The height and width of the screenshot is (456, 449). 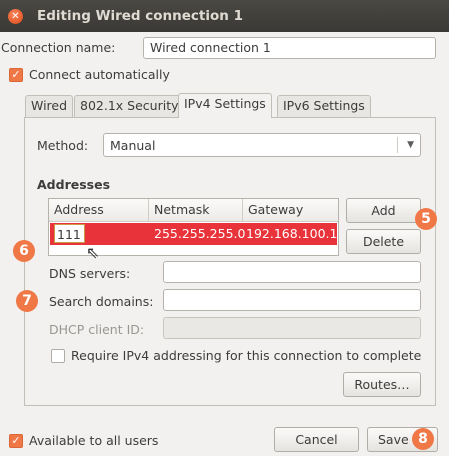 What do you see at coordinates (99, 74) in the screenshot?
I see `connect-automatically-label: Connect automatically` at bounding box center [99, 74].